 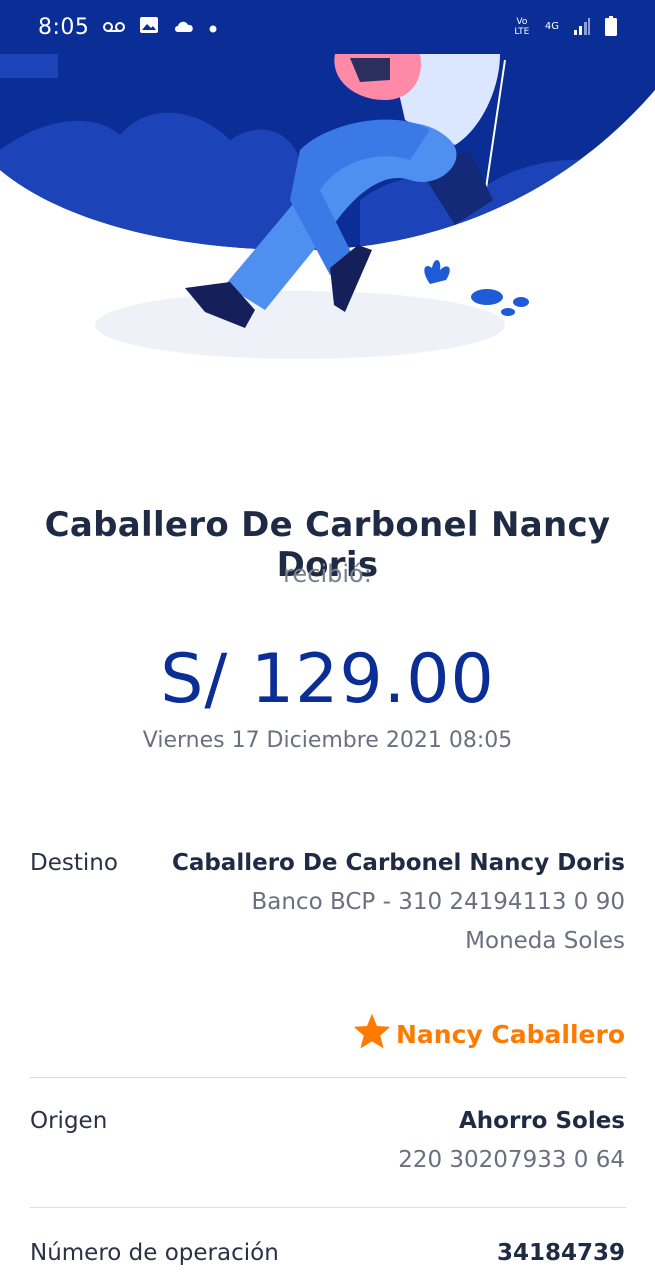 I want to click on network-type-indicator: 4G, so click(x=551, y=26).